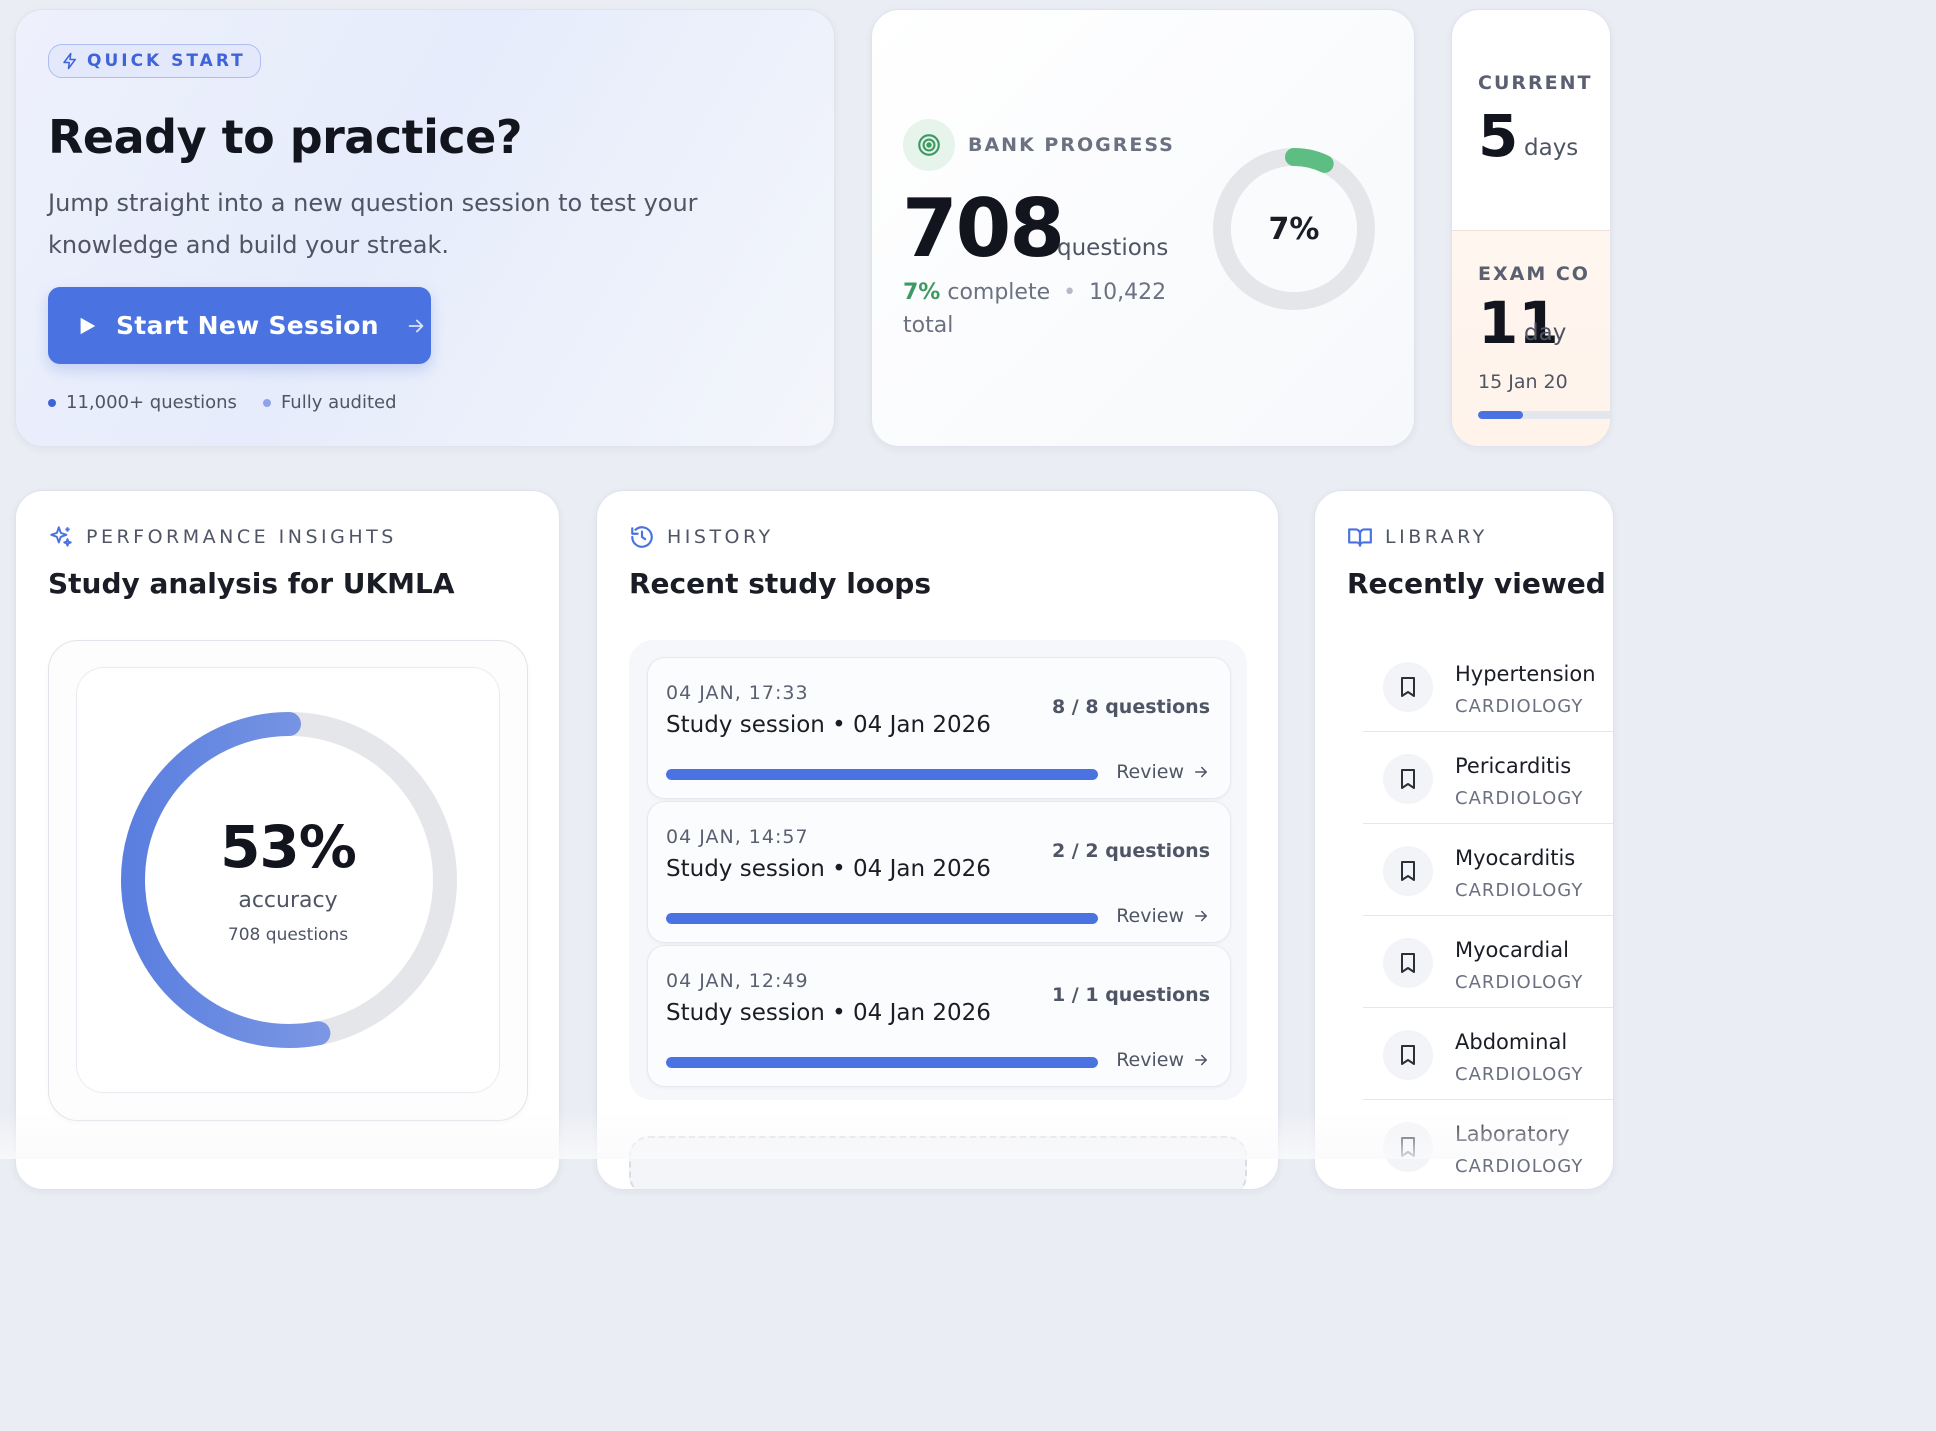  Describe the element at coordinates (166, 61) in the screenshot. I see `quick-start-badge-label: QUICK START` at that location.